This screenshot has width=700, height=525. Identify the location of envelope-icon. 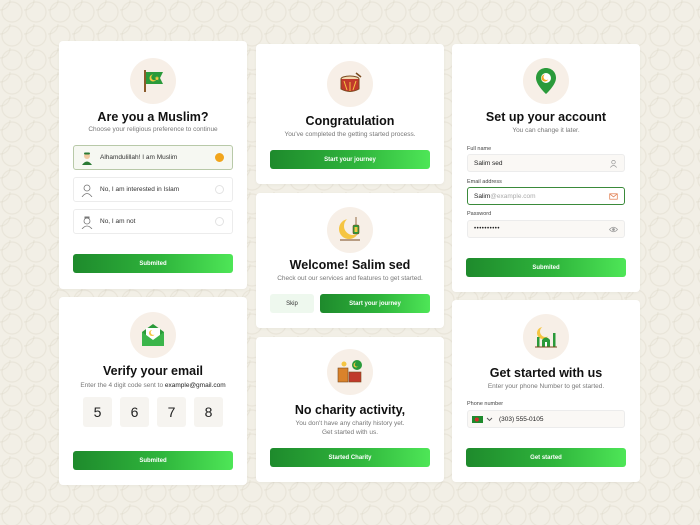
(153, 335).